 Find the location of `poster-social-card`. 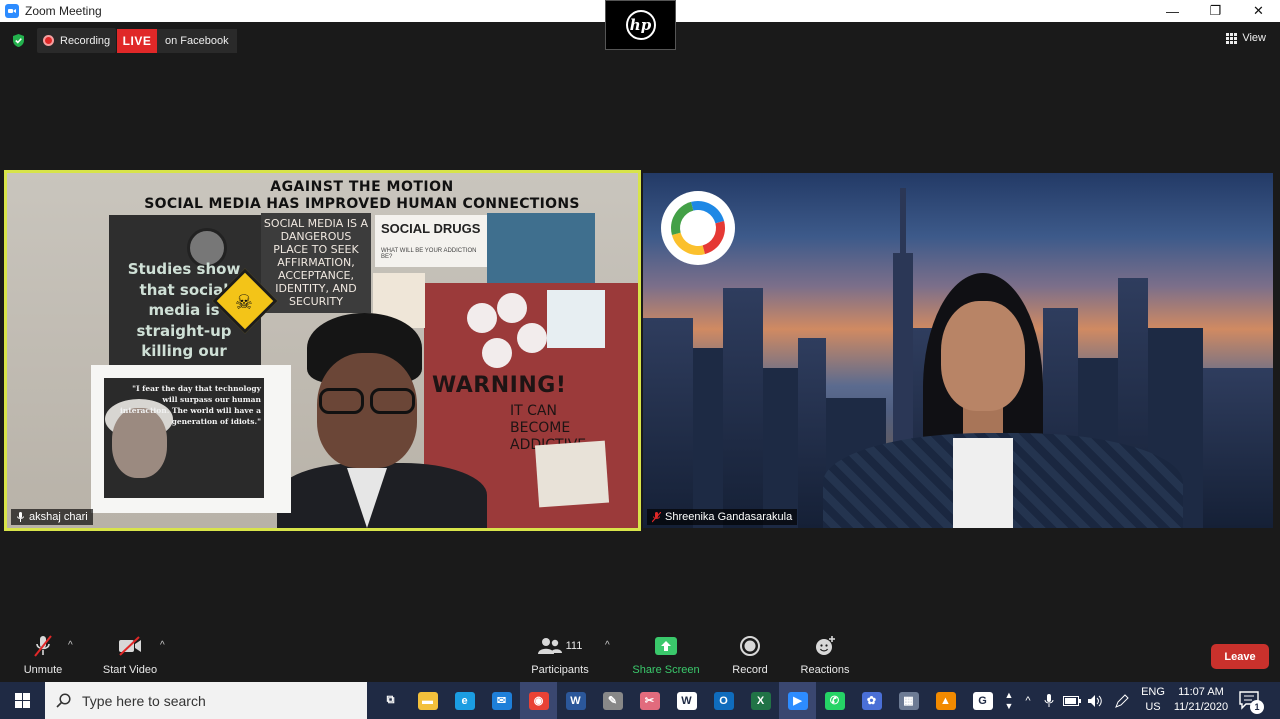

poster-social-card is located at coordinates (576, 319).